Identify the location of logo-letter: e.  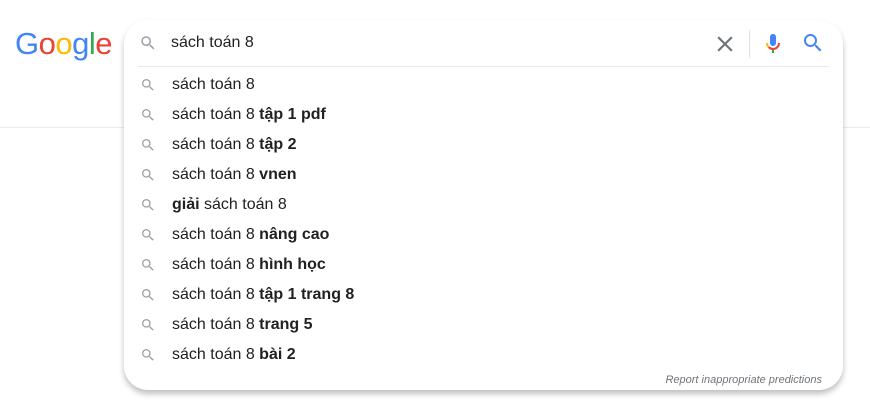
(104, 43).